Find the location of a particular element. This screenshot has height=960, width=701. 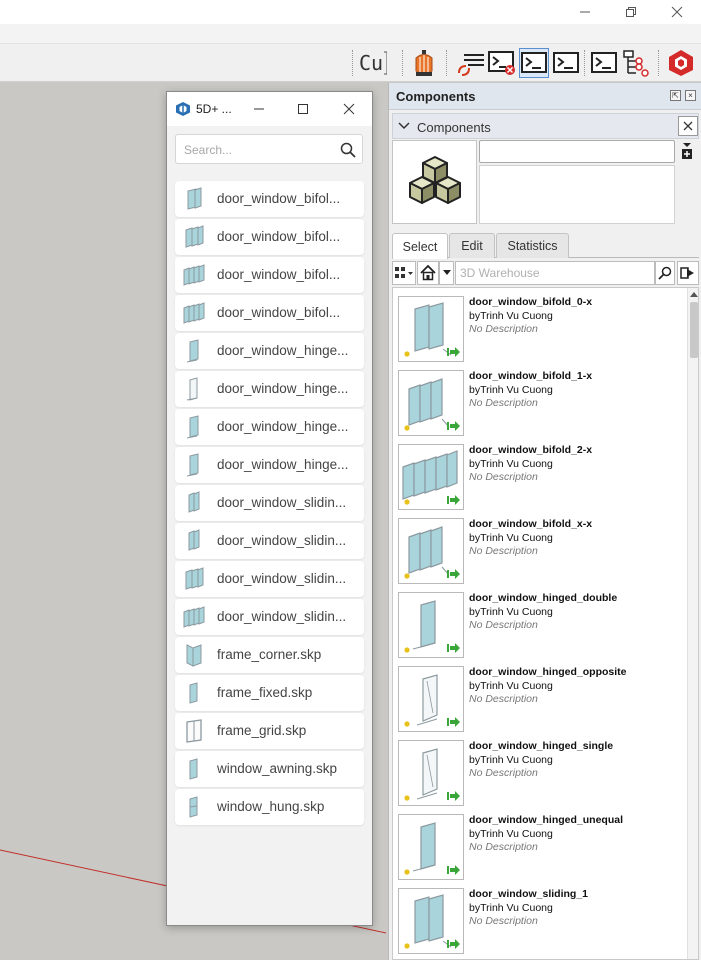

details-button is located at coordinates (688, 273).